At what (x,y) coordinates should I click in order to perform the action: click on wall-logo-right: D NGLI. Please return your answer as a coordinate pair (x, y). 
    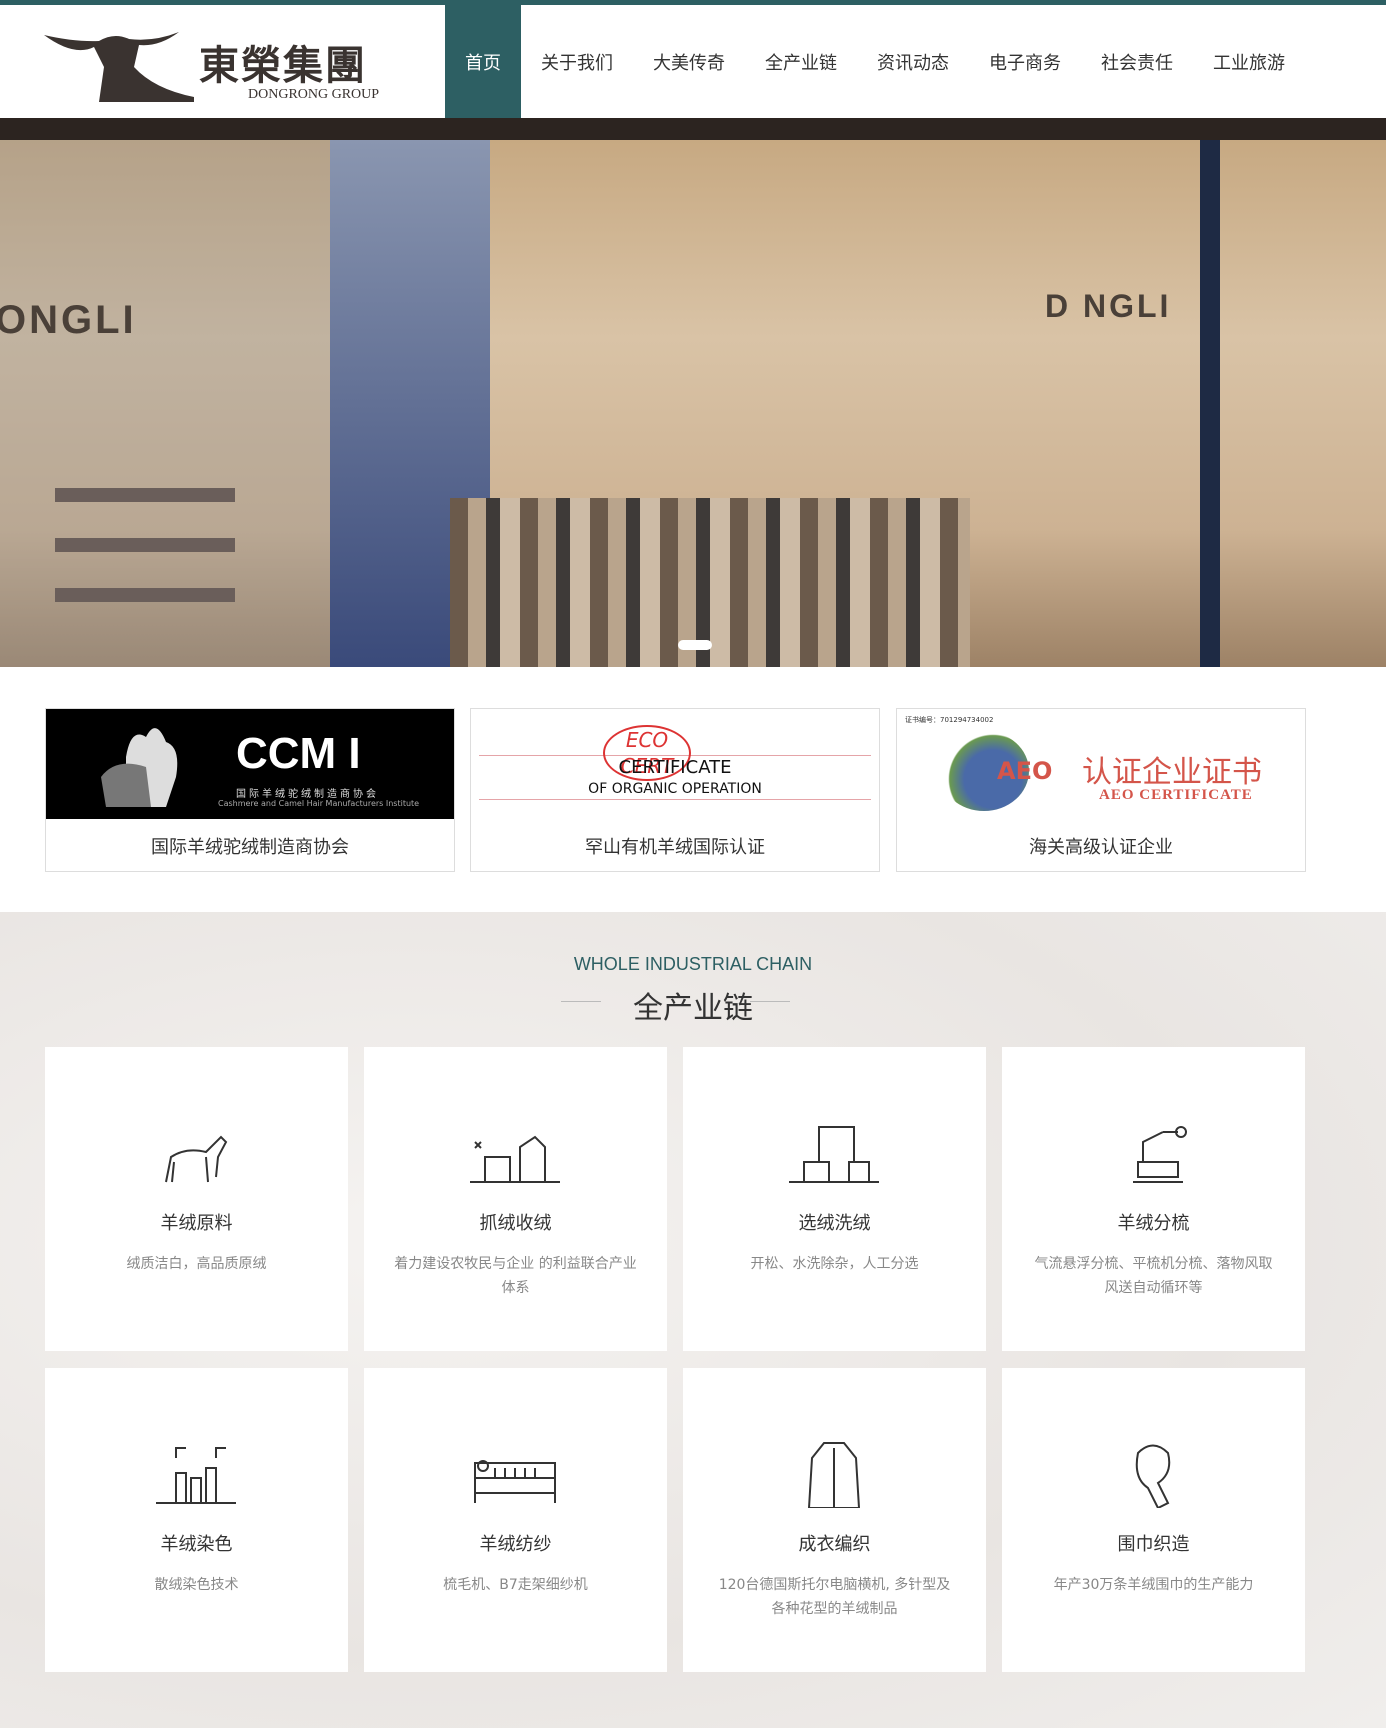
    Looking at the image, I should click on (1108, 306).